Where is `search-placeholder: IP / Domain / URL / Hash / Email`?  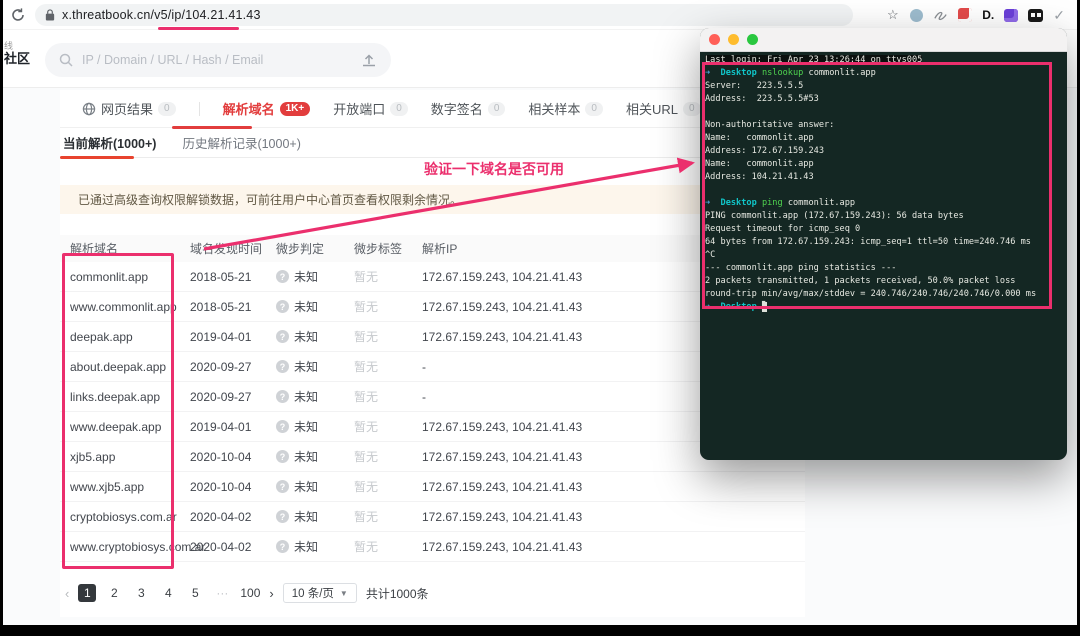
search-placeholder: IP / Domain / URL / Hash / Email is located at coordinates (173, 60).